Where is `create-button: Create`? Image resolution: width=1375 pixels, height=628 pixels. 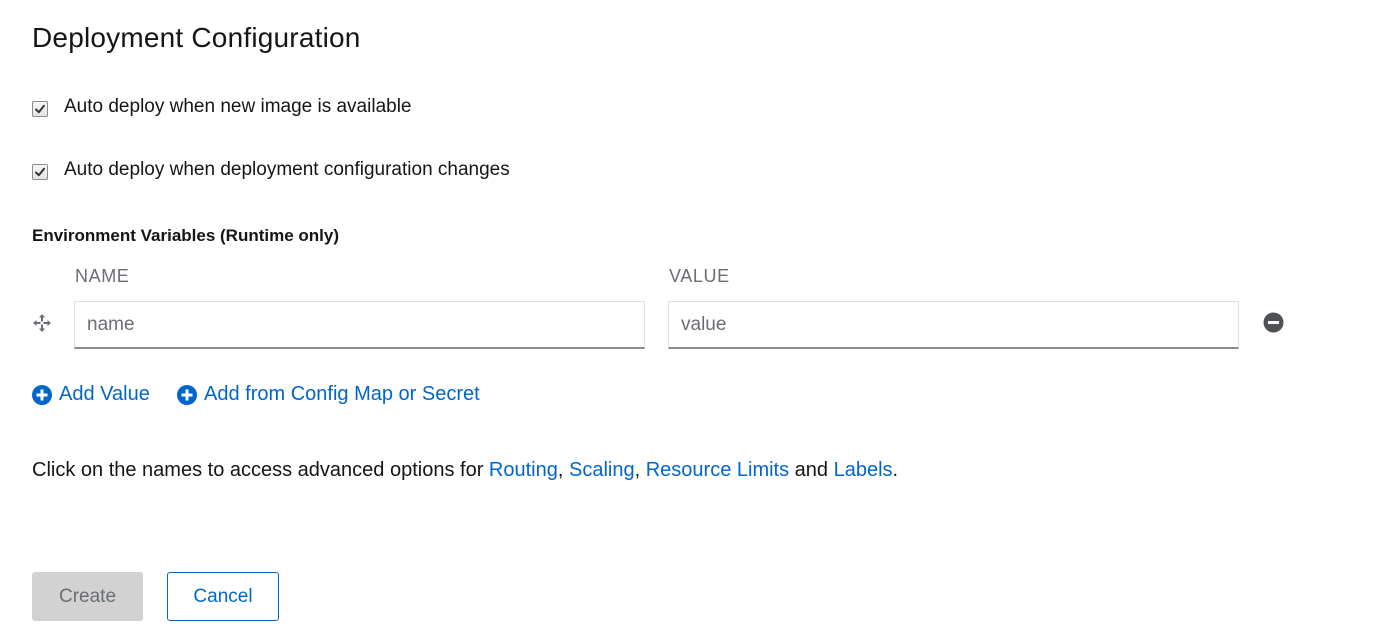 create-button: Create is located at coordinates (87, 596).